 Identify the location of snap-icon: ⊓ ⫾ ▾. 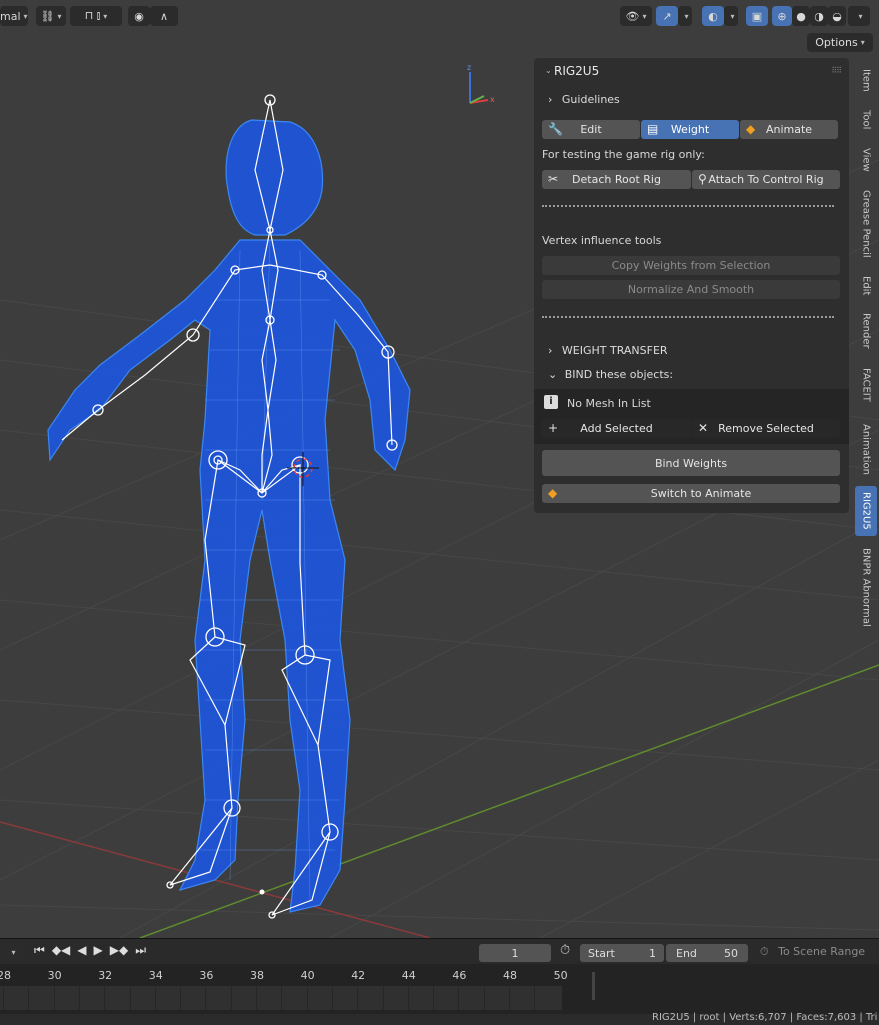
(96, 16).